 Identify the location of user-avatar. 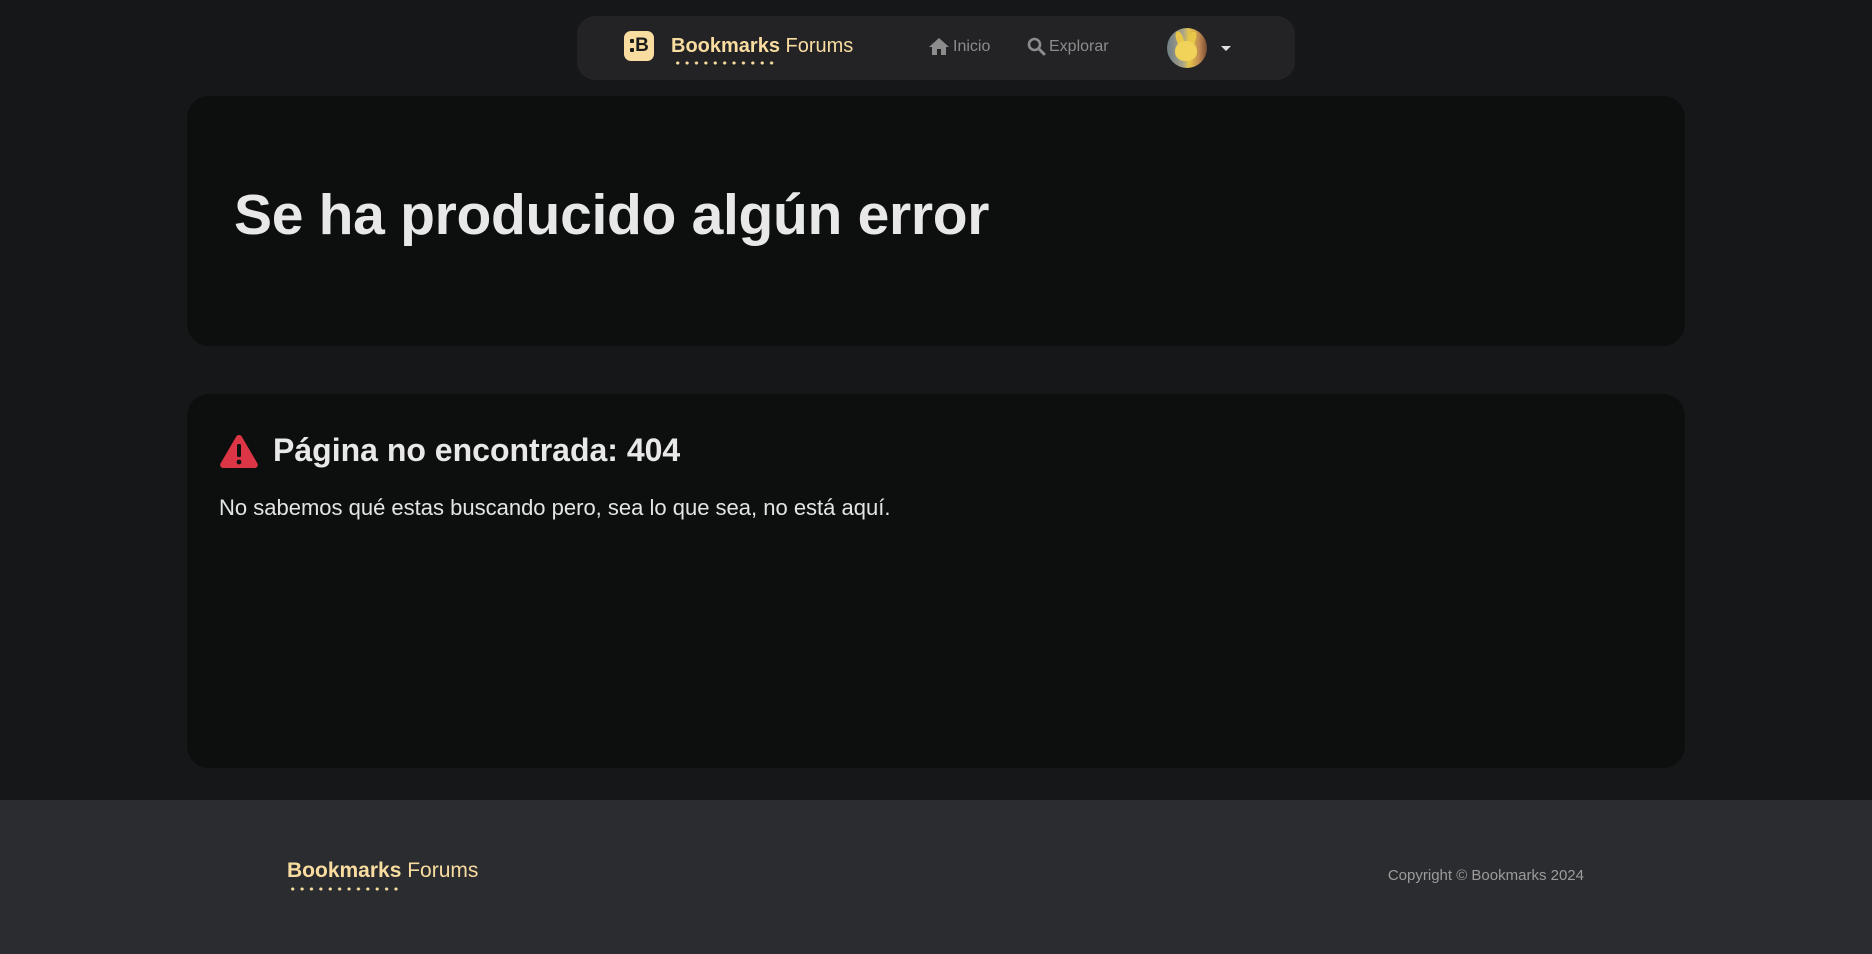
(1187, 48).